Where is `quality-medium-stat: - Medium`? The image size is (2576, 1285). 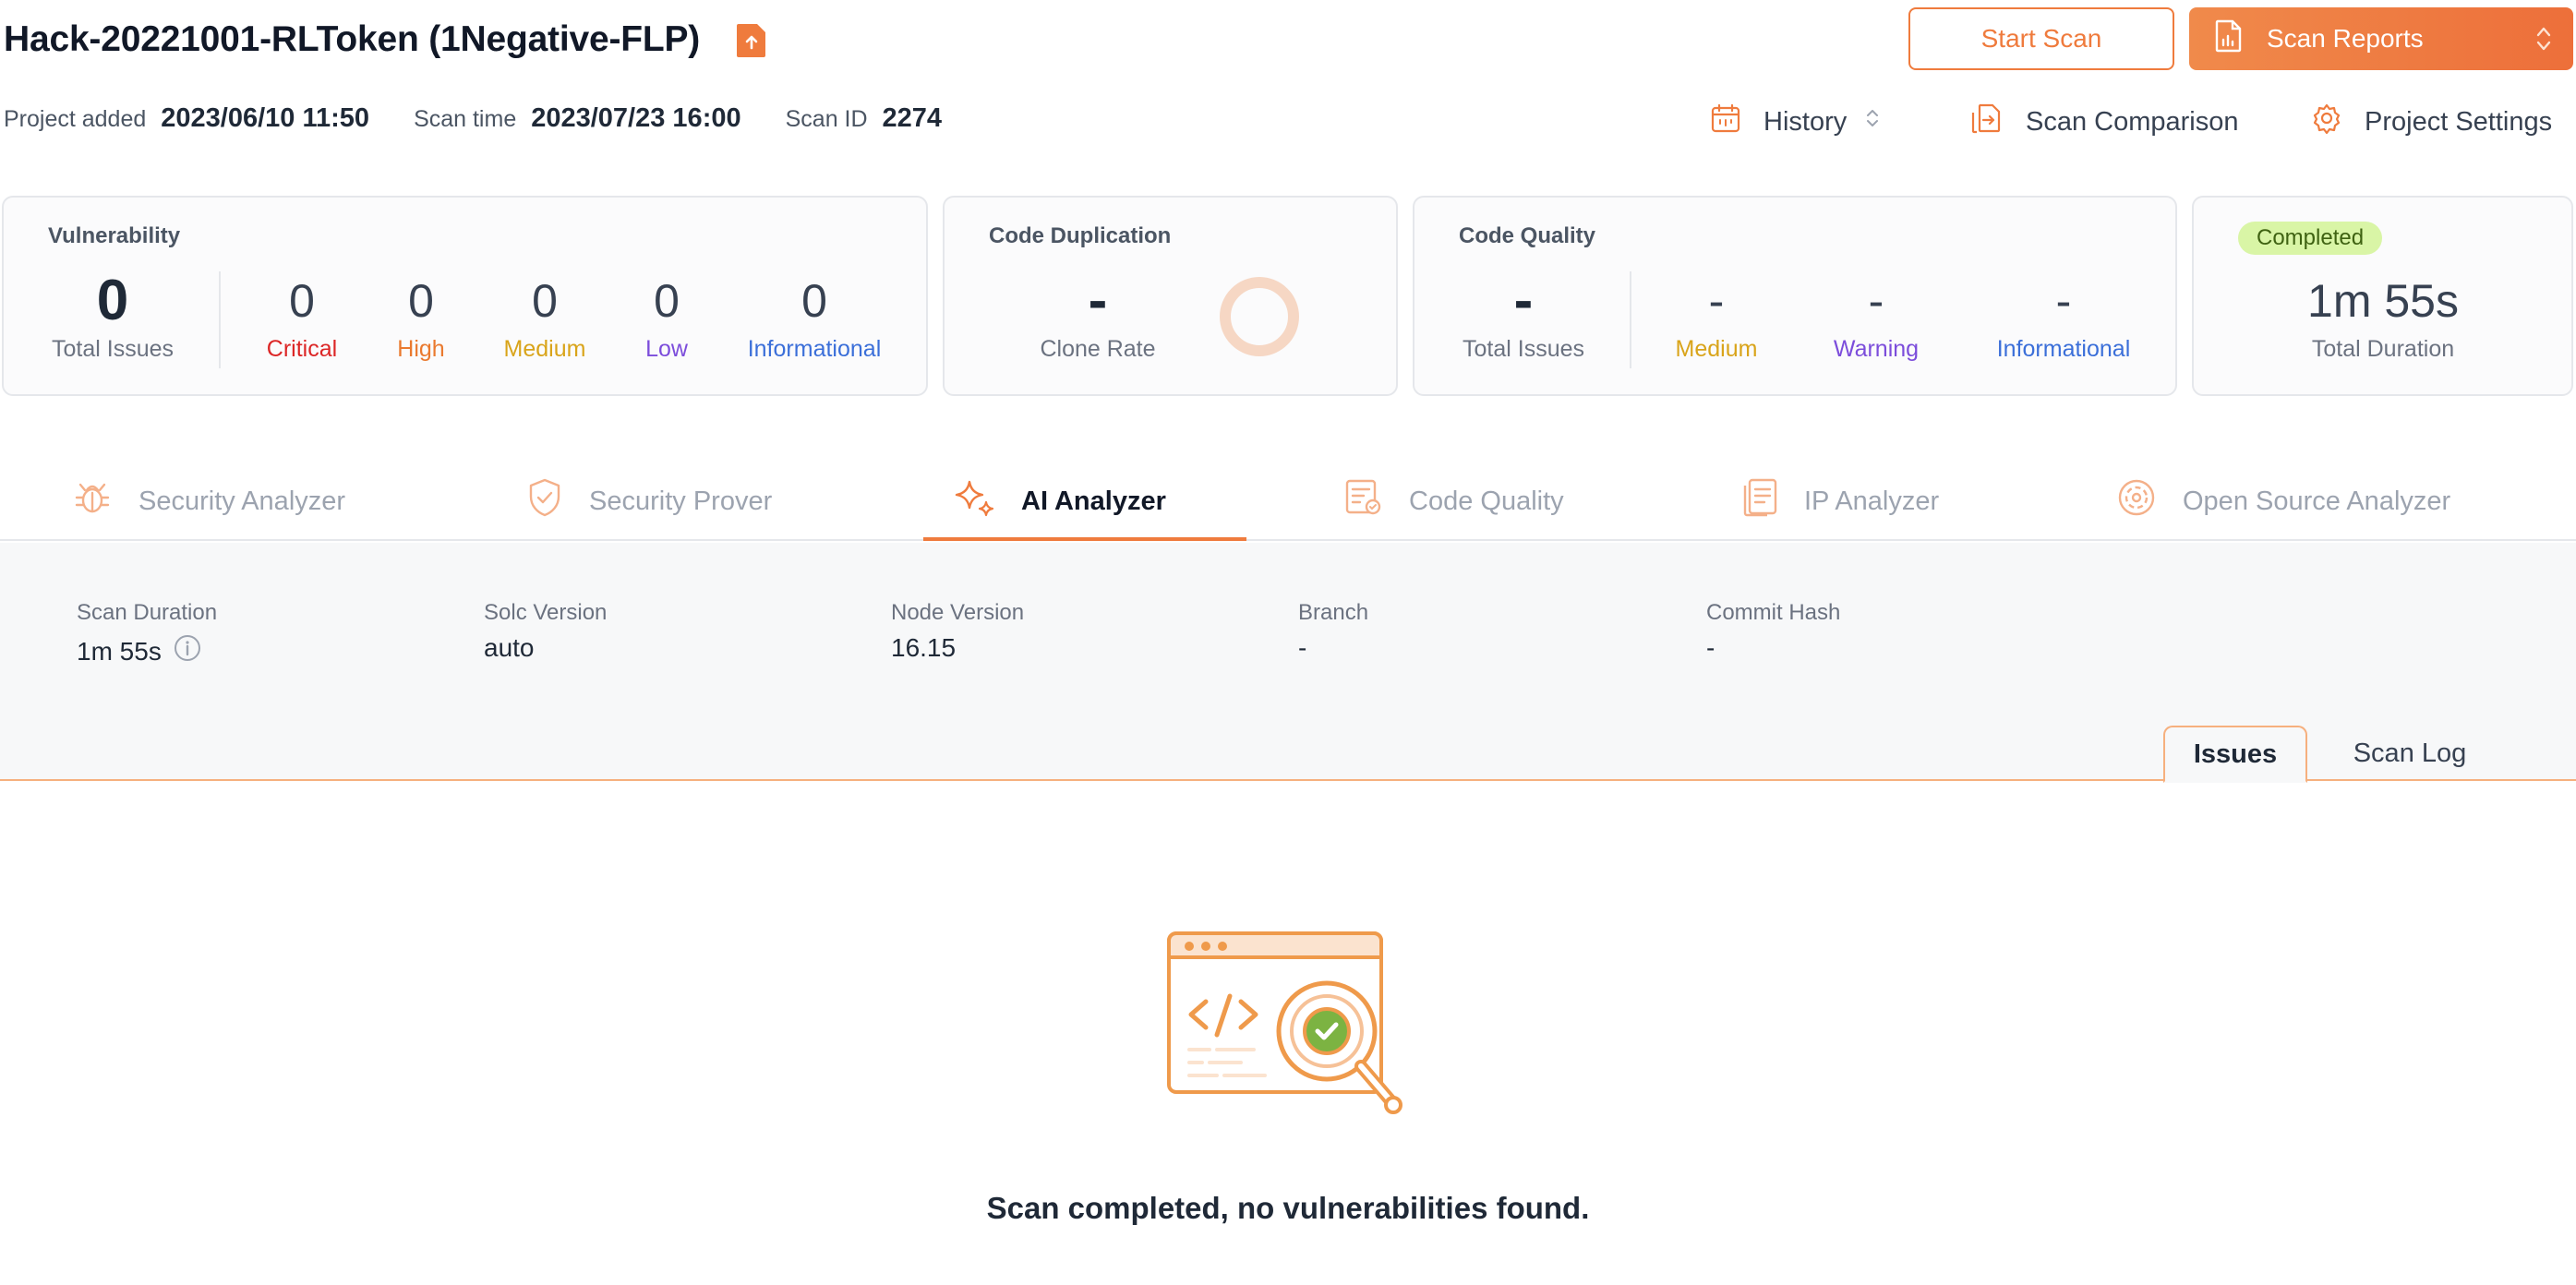 quality-medium-stat: - Medium is located at coordinates (1717, 317).